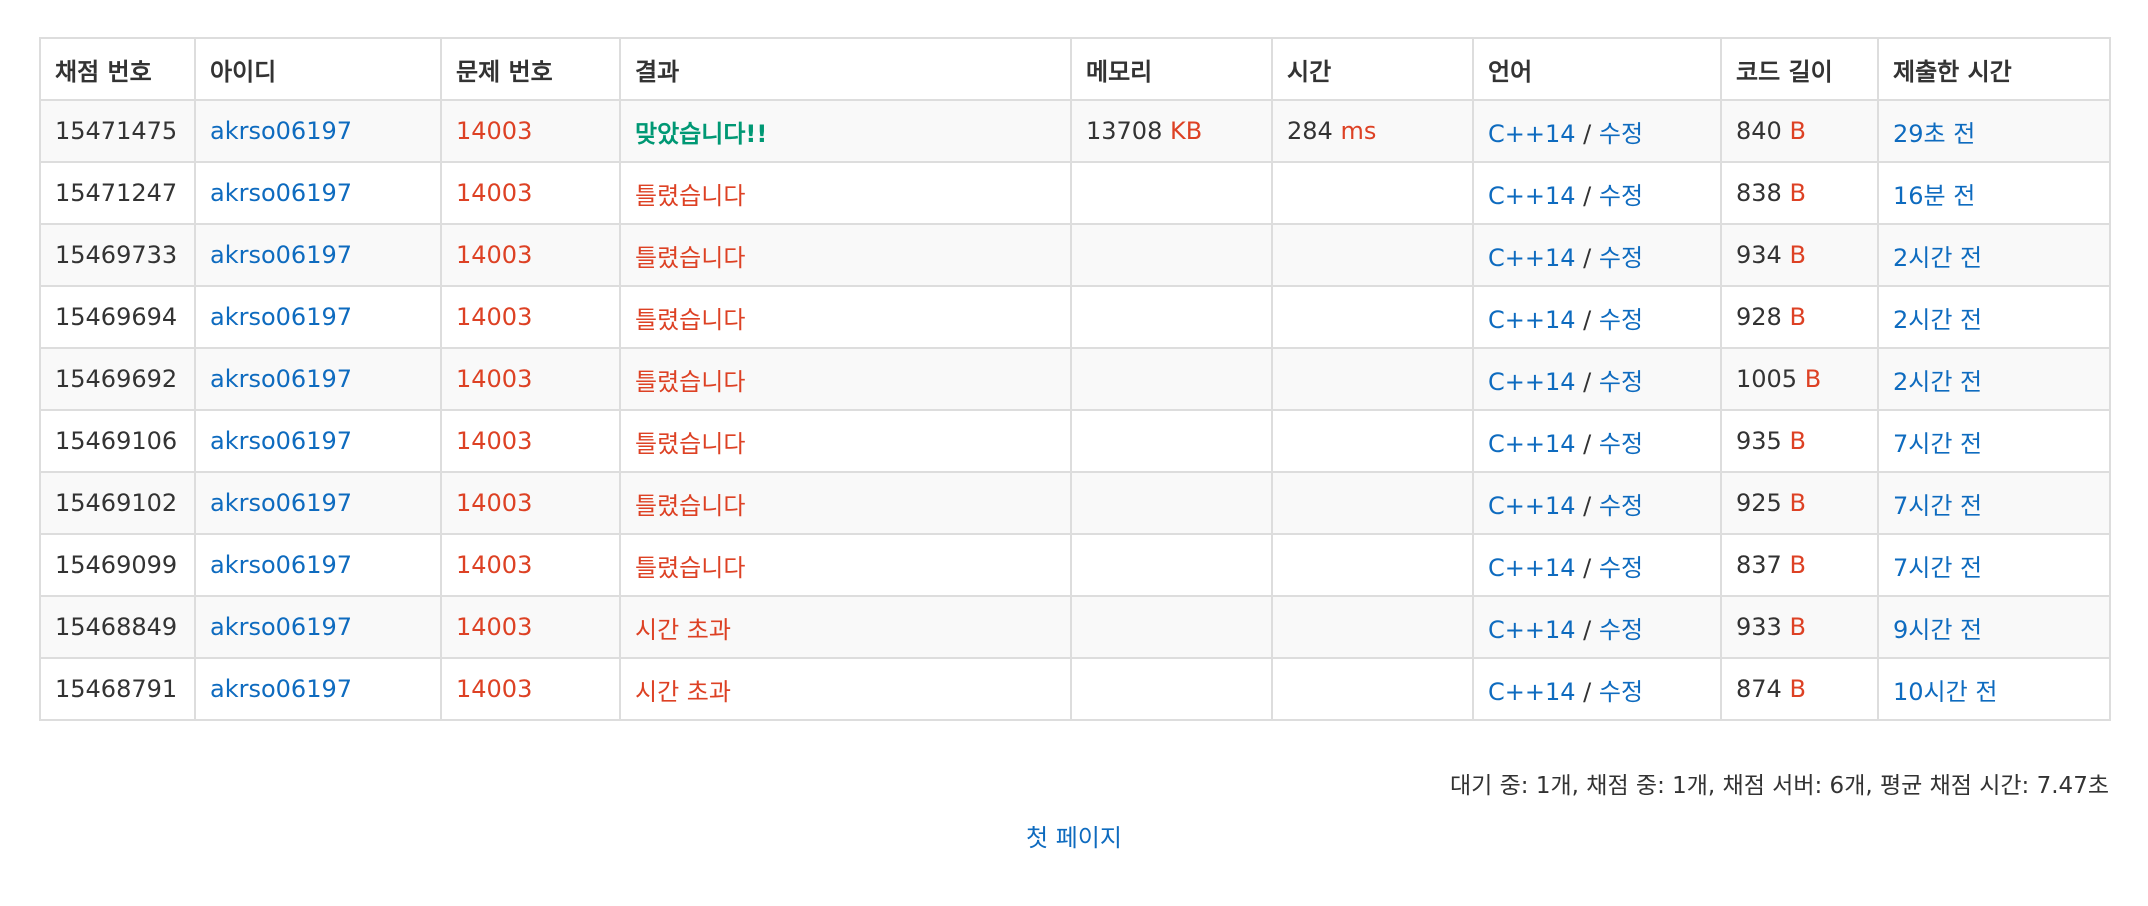 This screenshot has width=2148, height=906. What do you see at coordinates (1799, 193) in the screenshot?
I see `code-length-cell: 838 B` at bounding box center [1799, 193].